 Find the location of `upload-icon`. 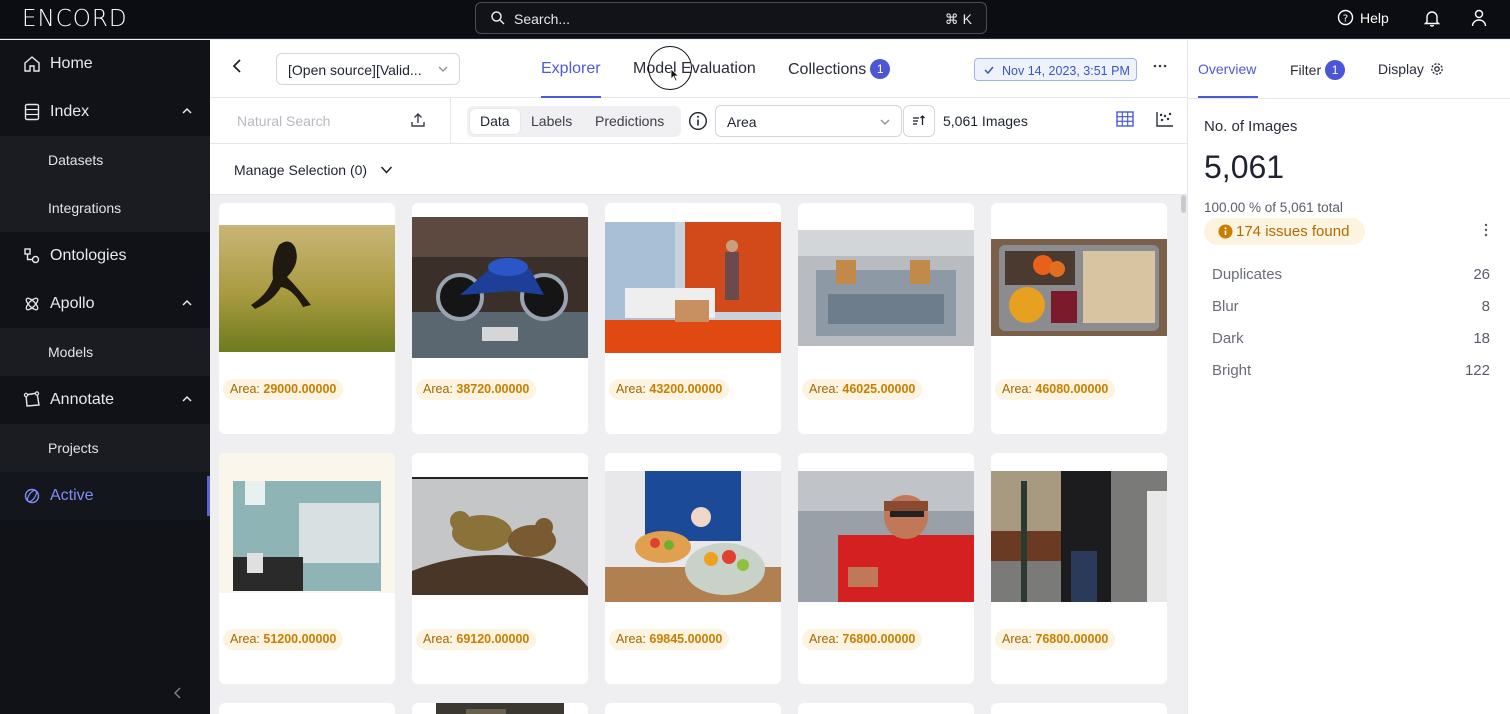

upload-icon is located at coordinates (418, 120).